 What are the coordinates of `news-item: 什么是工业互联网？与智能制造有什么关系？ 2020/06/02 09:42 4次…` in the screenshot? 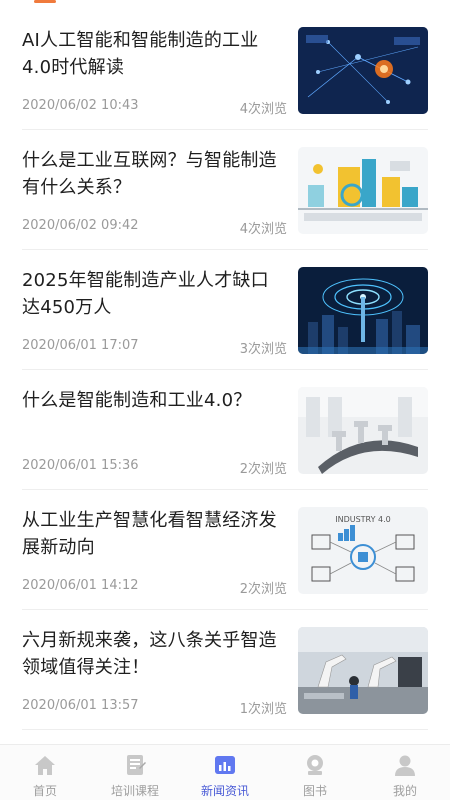 It's located at (225, 190).